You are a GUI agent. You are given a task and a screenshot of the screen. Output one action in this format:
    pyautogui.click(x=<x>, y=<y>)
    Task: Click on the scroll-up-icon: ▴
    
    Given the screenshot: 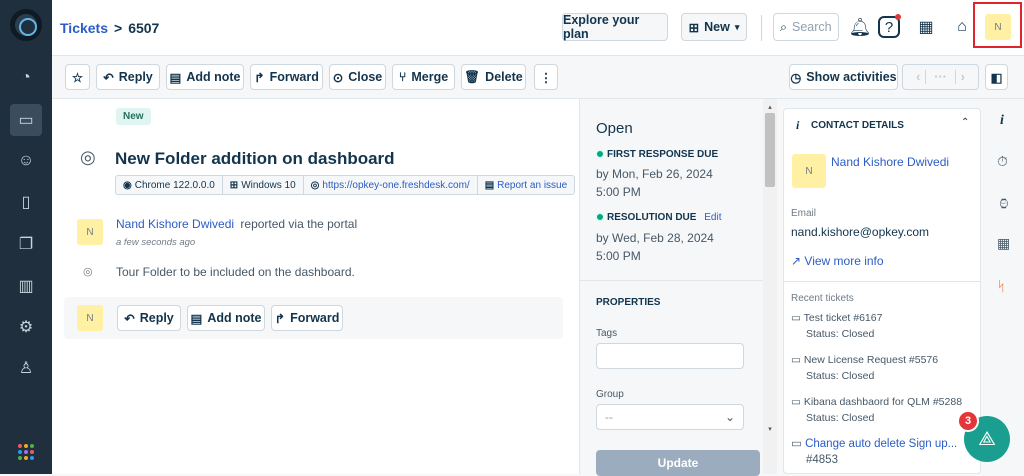 What is the action you would take?
    pyautogui.click(x=770, y=107)
    